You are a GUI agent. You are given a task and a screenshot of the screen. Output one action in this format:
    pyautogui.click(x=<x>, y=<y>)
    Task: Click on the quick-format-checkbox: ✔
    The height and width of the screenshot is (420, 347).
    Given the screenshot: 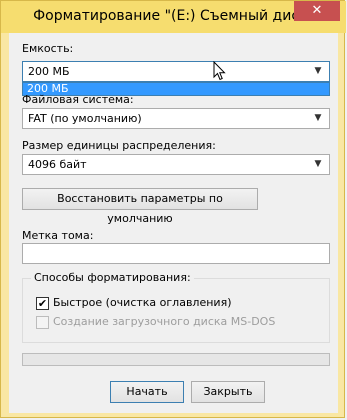 What is the action you would take?
    pyautogui.click(x=42, y=303)
    